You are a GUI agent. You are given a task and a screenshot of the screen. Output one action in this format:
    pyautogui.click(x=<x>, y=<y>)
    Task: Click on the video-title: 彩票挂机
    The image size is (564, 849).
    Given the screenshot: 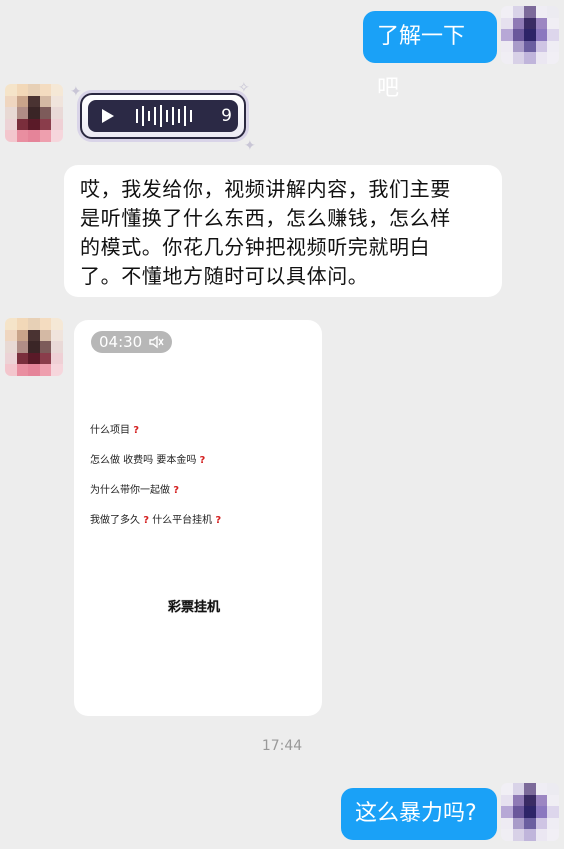 What is the action you would take?
    pyautogui.click(x=194, y=607)
    